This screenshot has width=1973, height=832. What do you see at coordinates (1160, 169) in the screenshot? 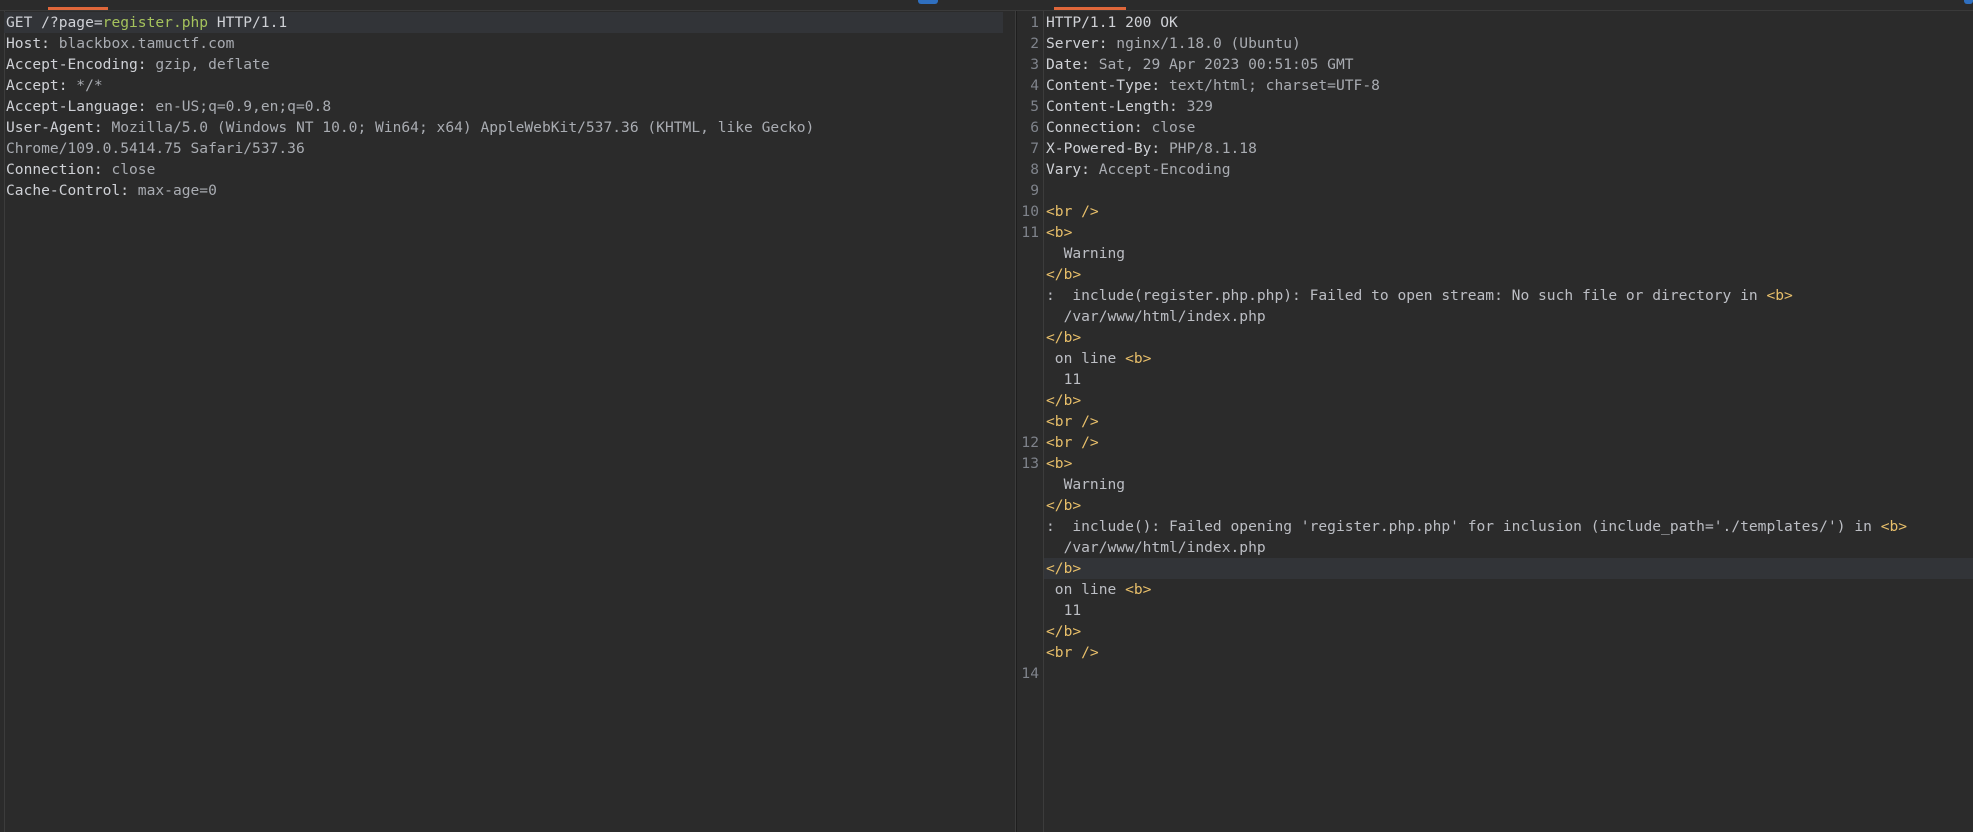
I see `header-value: Accept-Encoding` at bounding box center [1160, 169].